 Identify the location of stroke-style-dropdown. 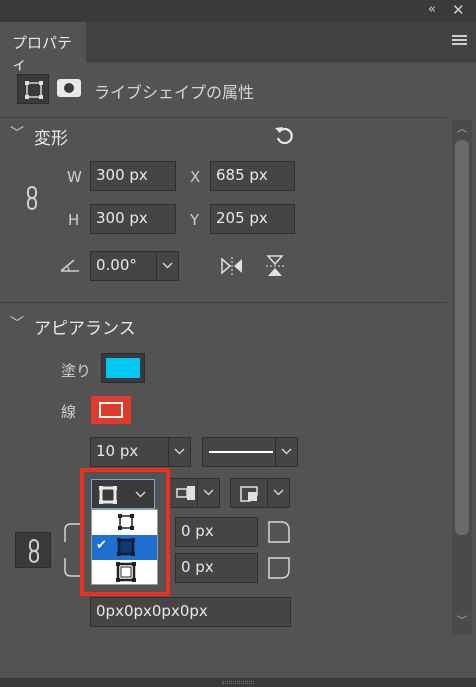
(250, 452).